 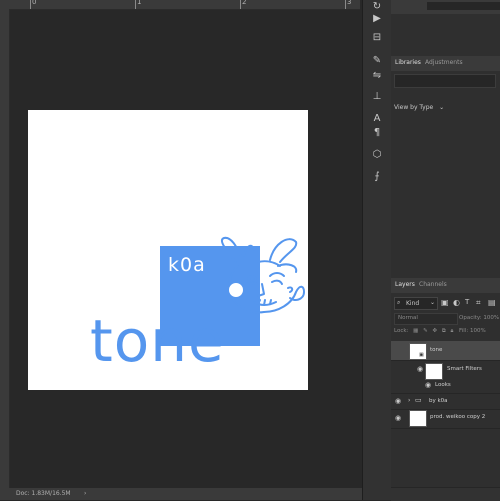 I want to click on blend-mode-select: Normal, so click(x=426, y=319).